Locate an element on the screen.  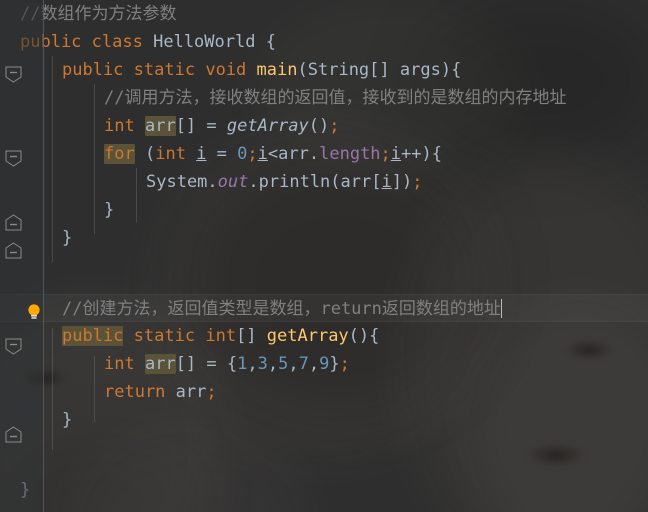
keyword-for: for is located at coordinates (119, 154).